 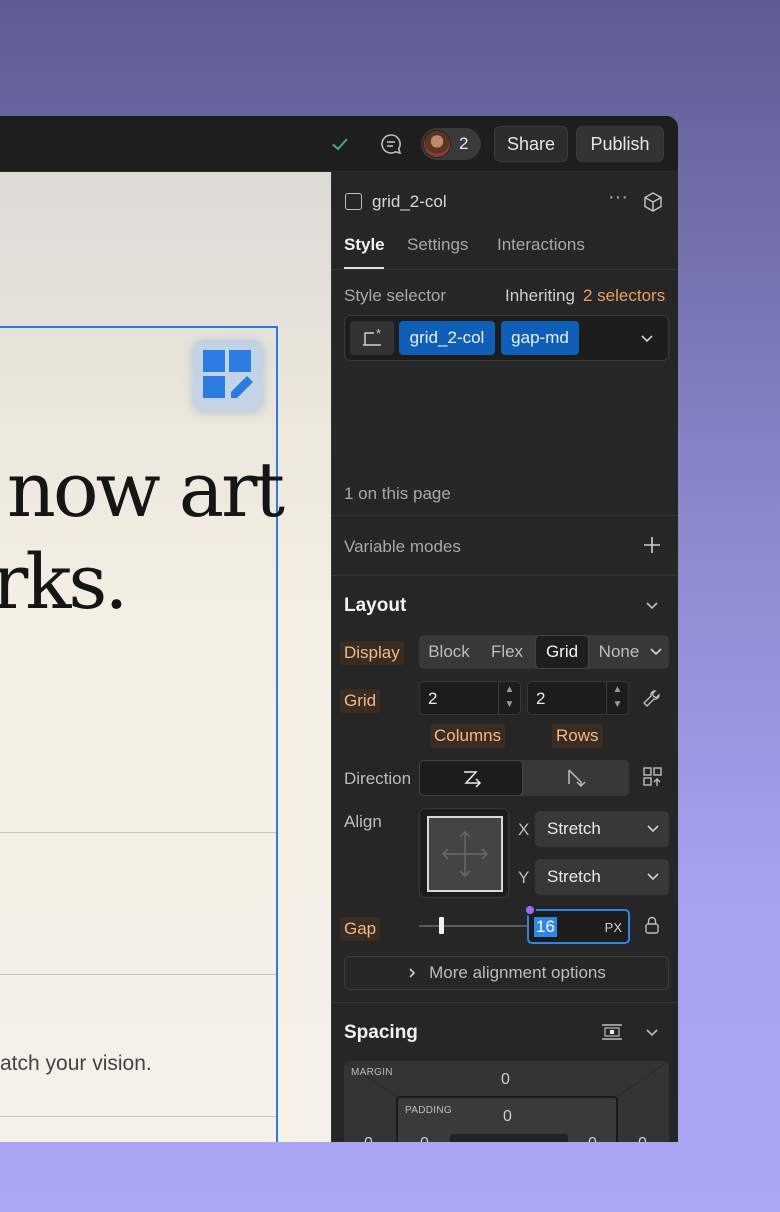 What do you see at coordinates (372, 653) in the screenshot?
I see `display-label: Display` at bounding box center [372, 653].